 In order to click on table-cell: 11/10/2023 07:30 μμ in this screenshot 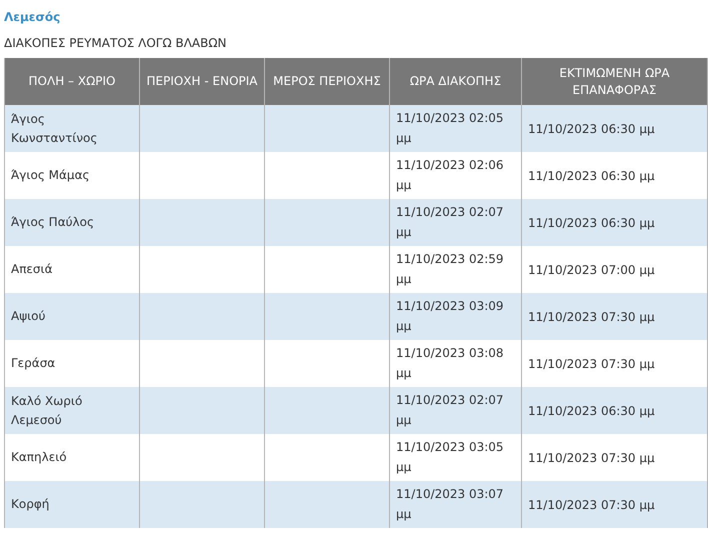, I will do `click(615, 504)`.